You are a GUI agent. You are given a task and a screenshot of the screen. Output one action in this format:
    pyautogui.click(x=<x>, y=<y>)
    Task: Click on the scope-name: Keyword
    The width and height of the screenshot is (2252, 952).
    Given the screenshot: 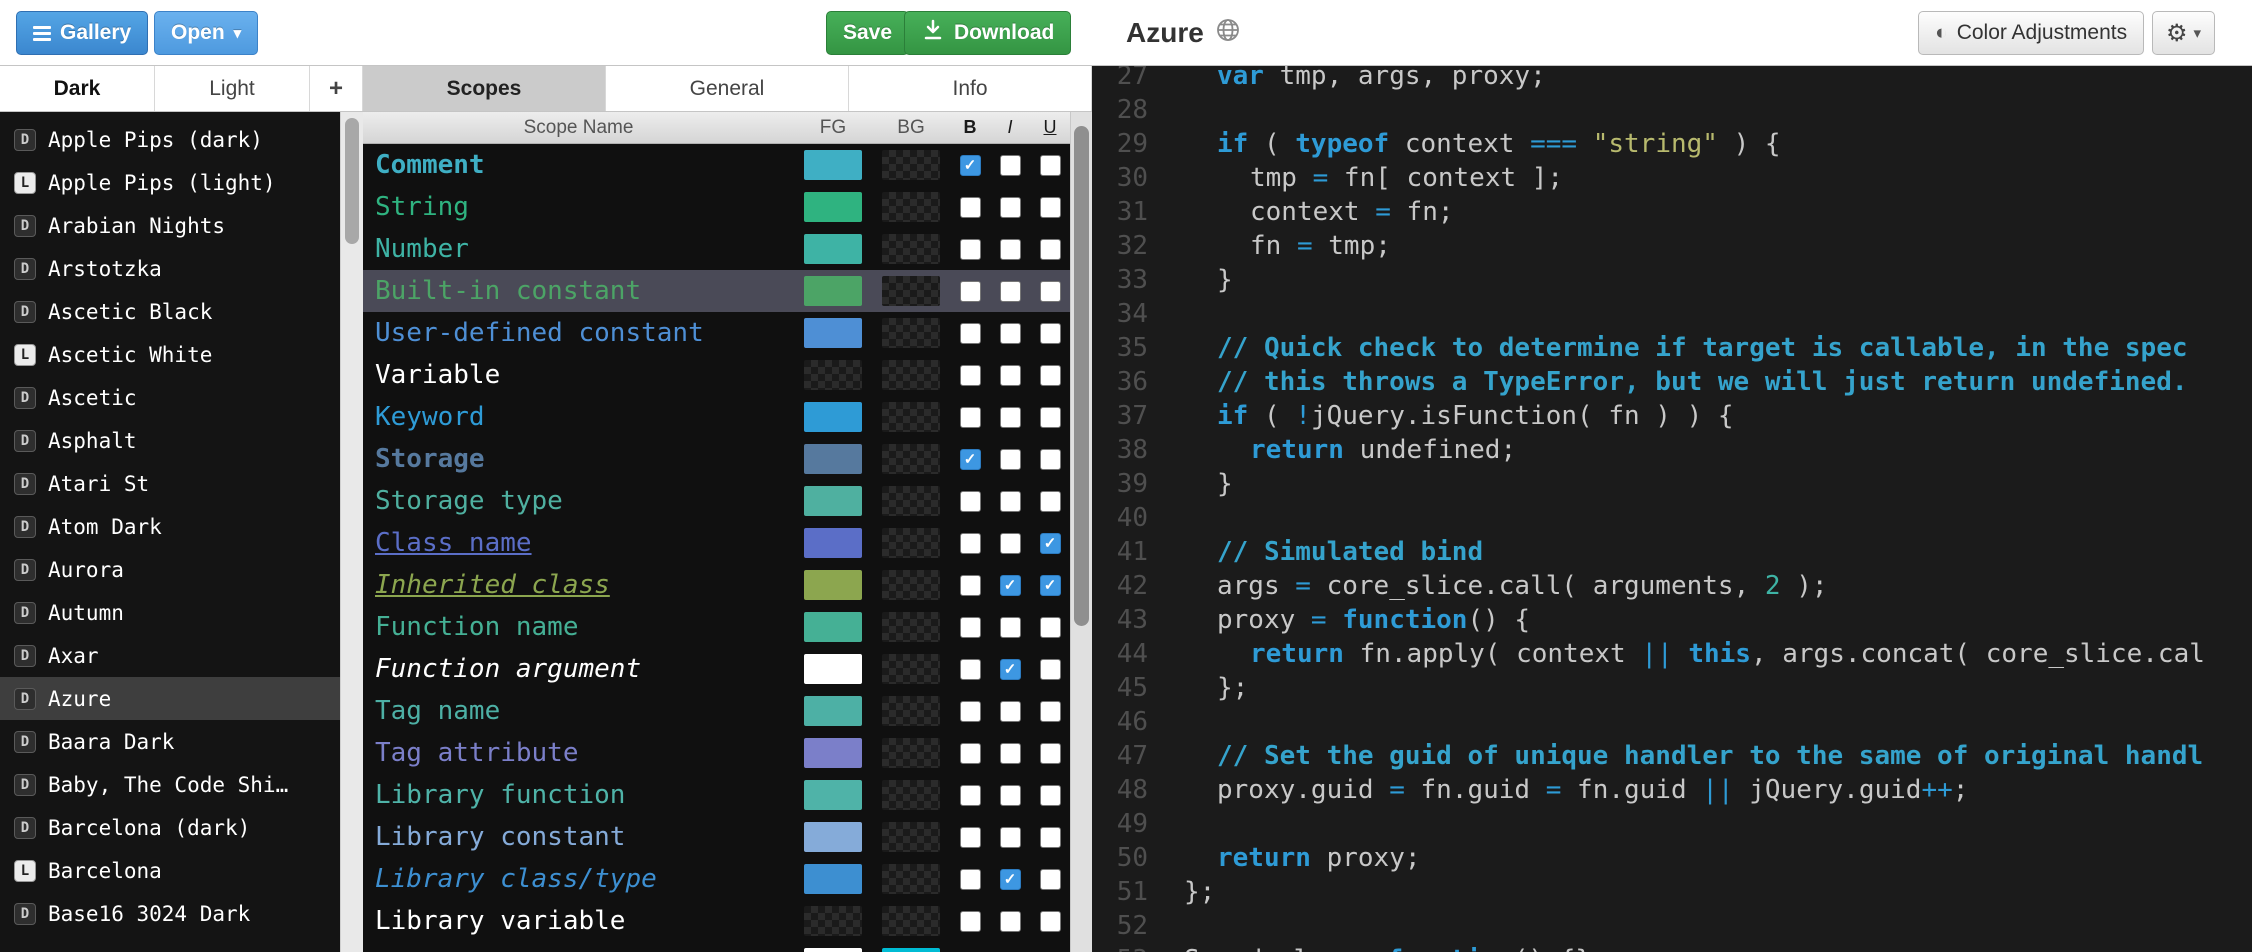 What is the action you would take?
    pyautogui.click(x=578, y=417)
    